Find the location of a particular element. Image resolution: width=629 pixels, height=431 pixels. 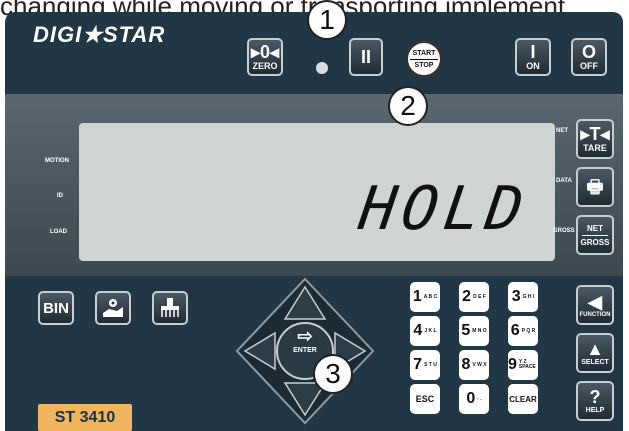

net-gross-button: NET GROSS is located at coordinates (595, 235).